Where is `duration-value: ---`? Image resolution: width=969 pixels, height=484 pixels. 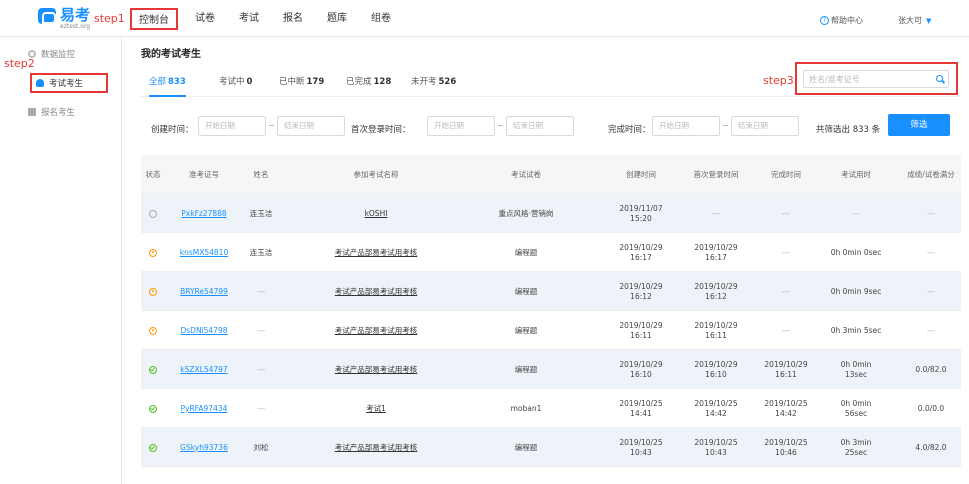
duration-value: --- is located at coordinates (856, 213).